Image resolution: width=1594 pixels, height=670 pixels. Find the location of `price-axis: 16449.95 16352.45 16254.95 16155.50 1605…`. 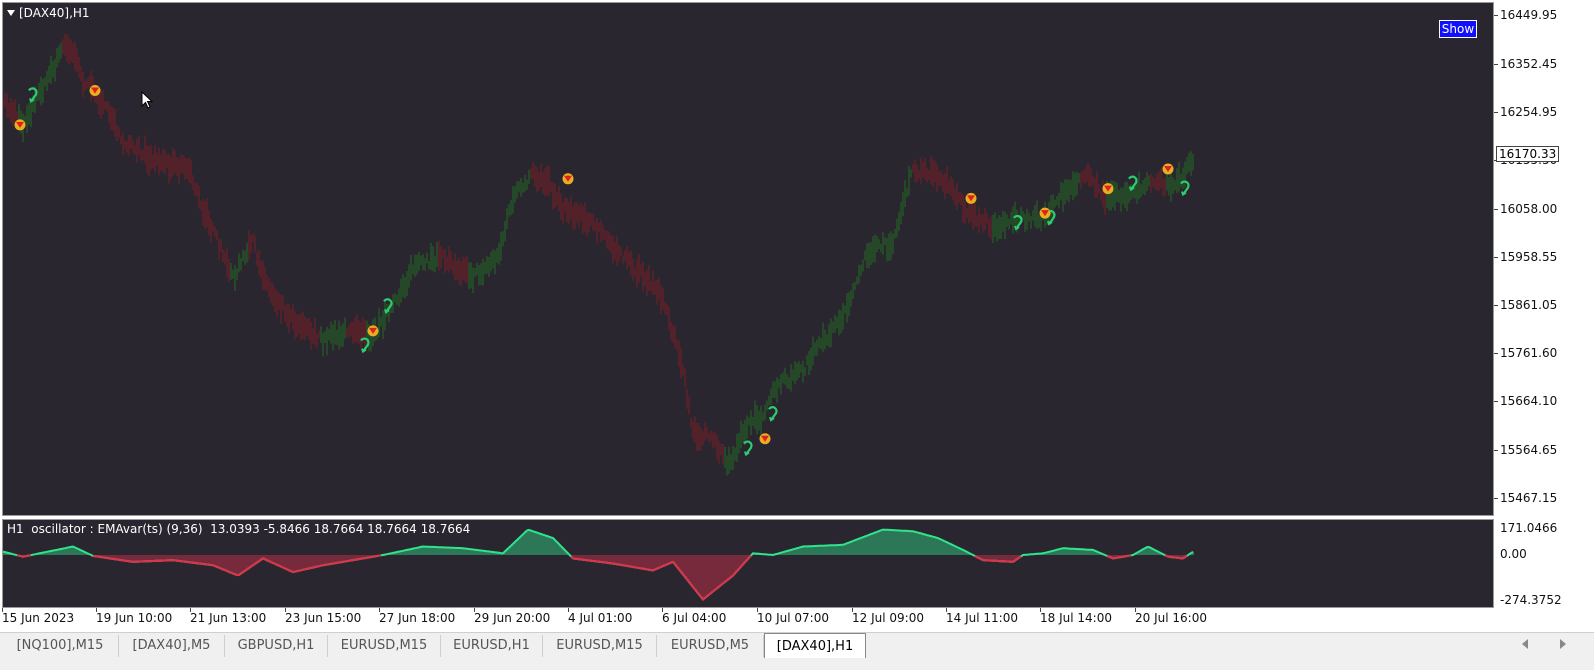

price-axis: 16449.95 16352.45 16254.95 16155.50 1605… is located at coordinates (1543, 259).